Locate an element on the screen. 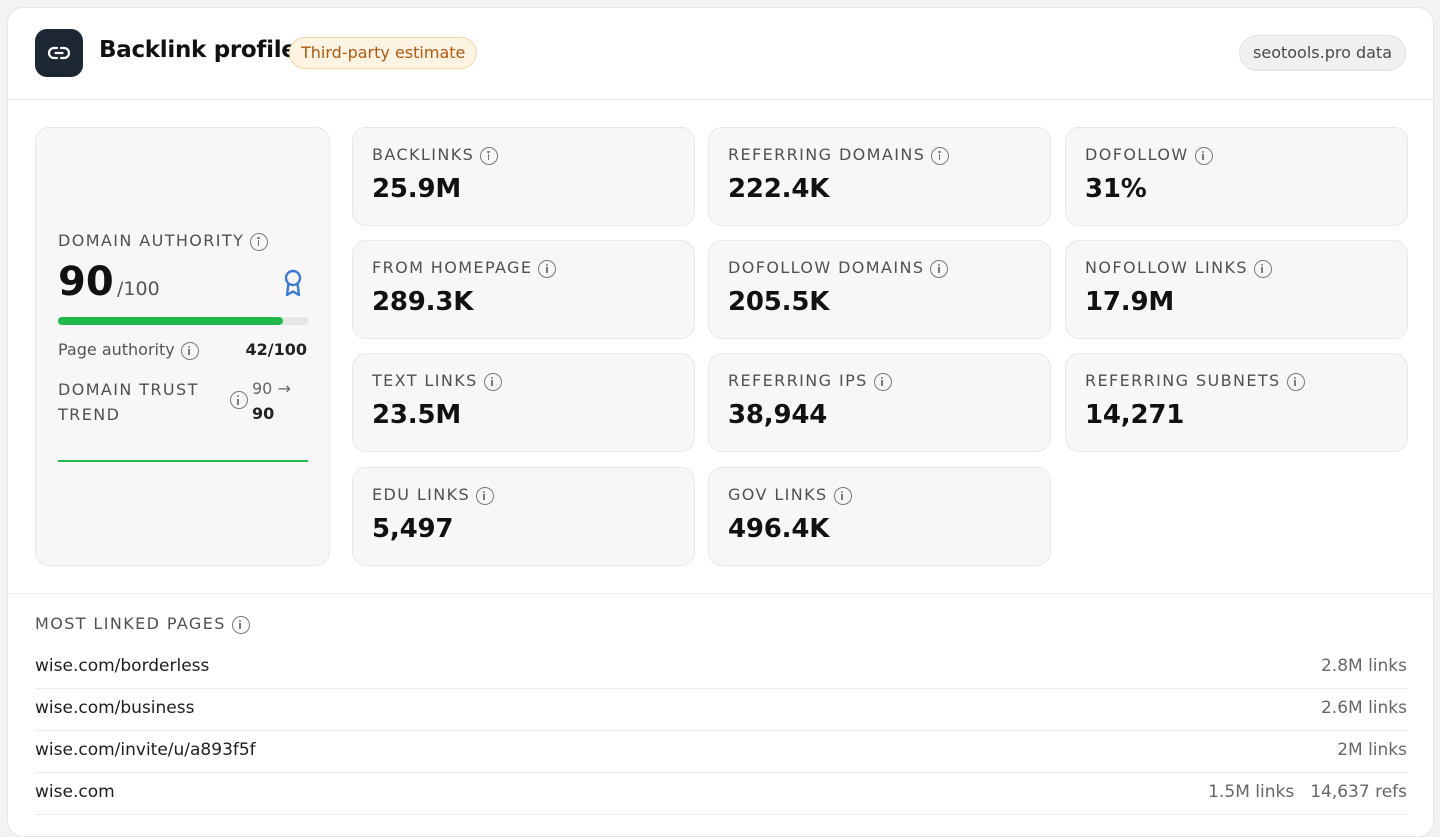 The image size is (1440, 837). metric-label: BACKLINKS is located at coordinates (435, 155).